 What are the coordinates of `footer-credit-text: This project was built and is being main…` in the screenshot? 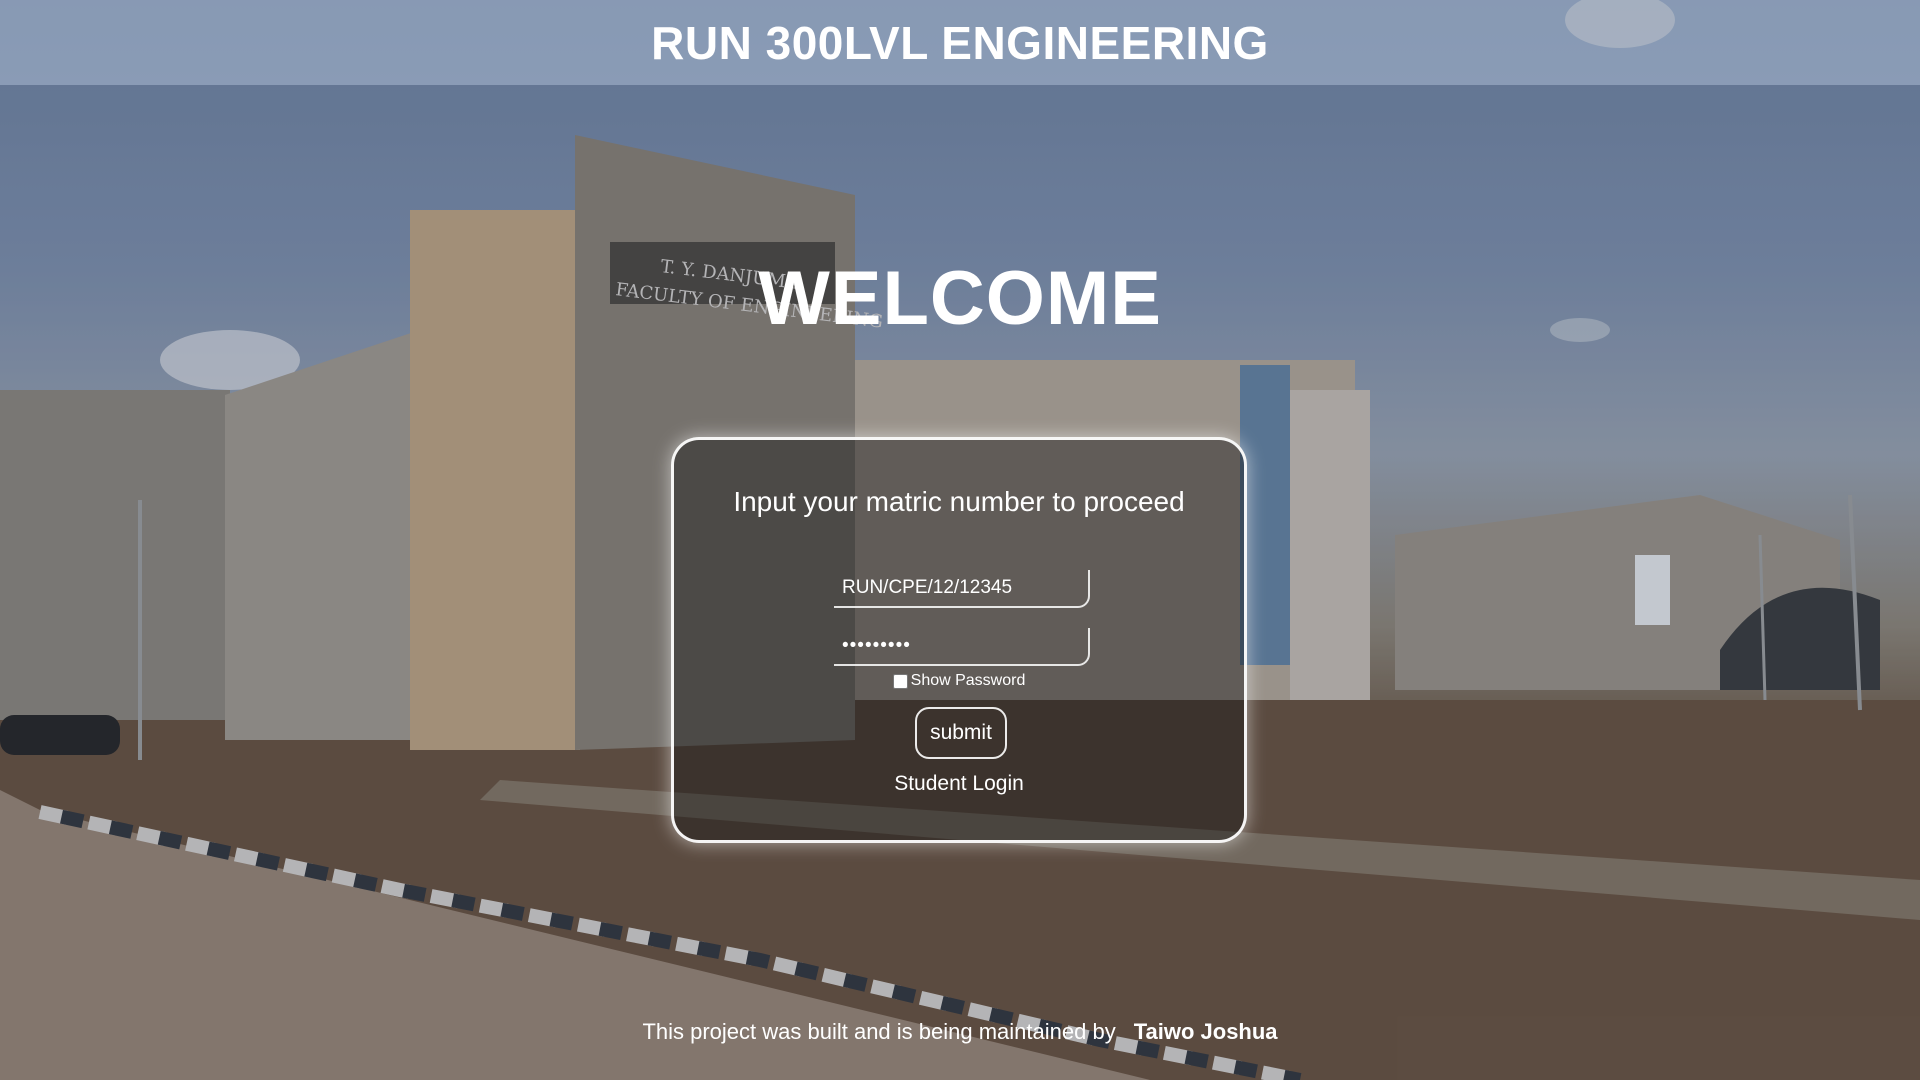 It's located at (879, 1031).